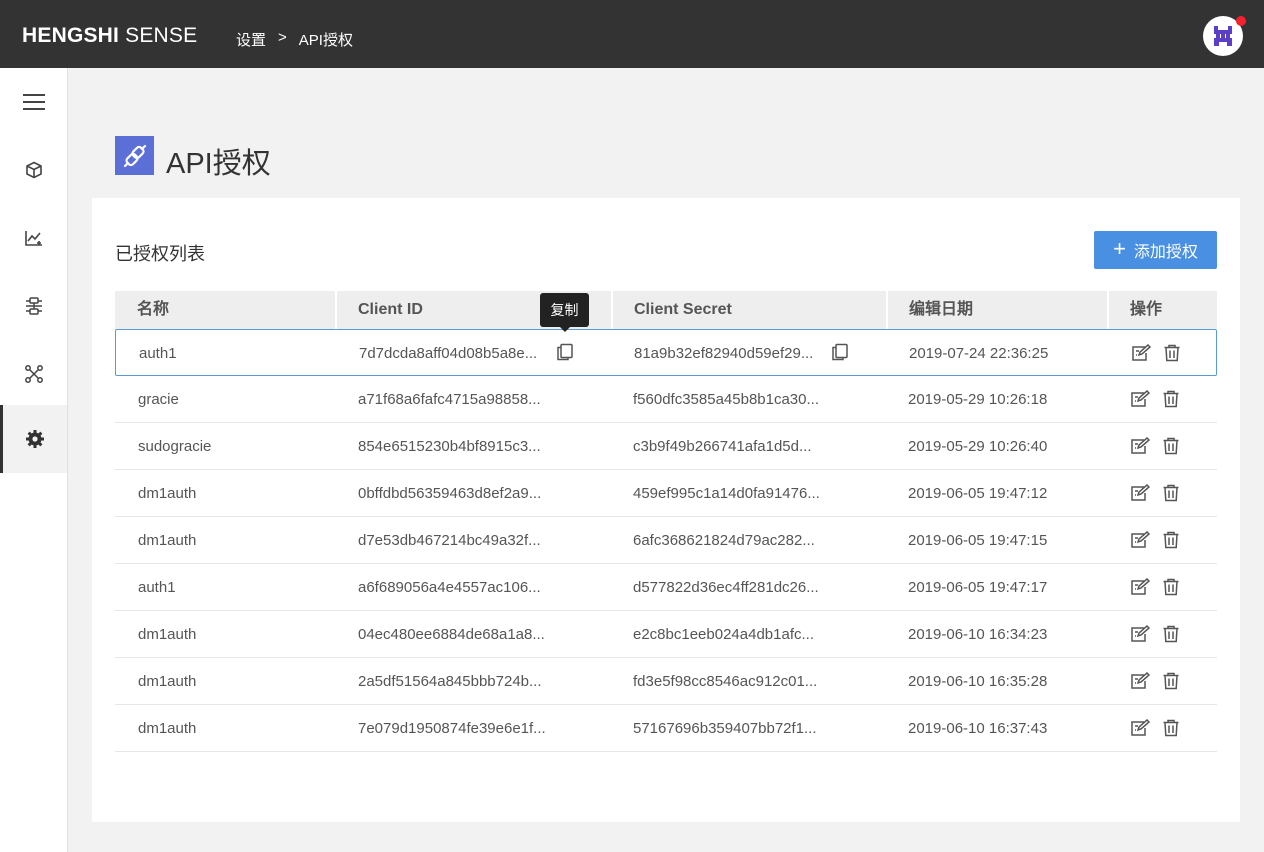  Describe the element at coordinates (158, 399) in the screenshot. I see `cell-name: gracie` at that location.